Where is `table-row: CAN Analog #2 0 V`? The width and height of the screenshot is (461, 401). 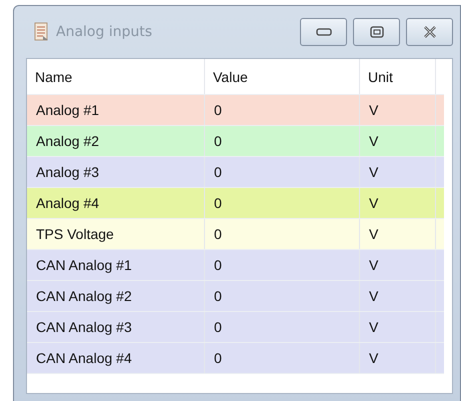 table-row: CAN Analog #2 0 V is located at coordinates (235, 296).